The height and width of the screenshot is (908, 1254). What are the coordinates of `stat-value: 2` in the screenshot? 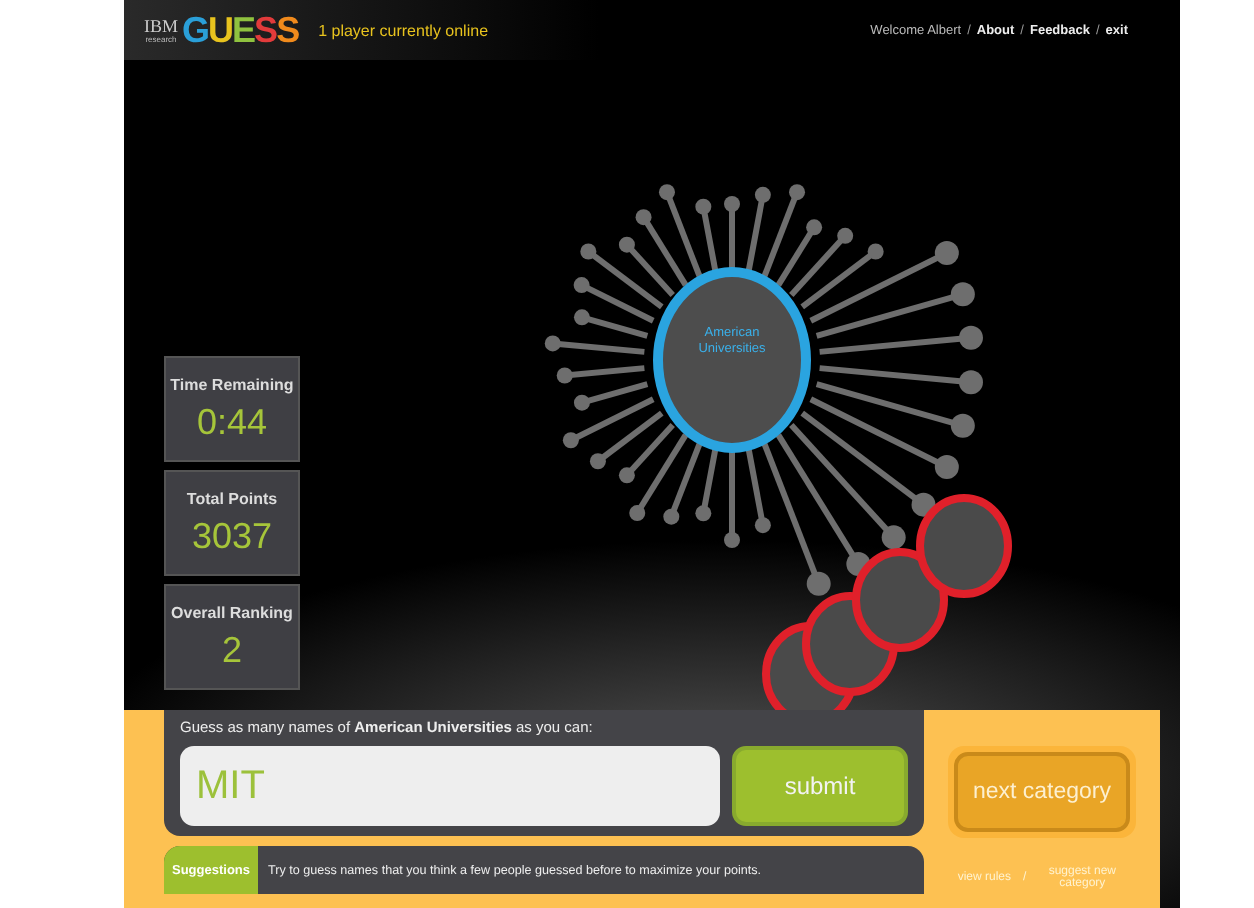 It's located at (231, 650).